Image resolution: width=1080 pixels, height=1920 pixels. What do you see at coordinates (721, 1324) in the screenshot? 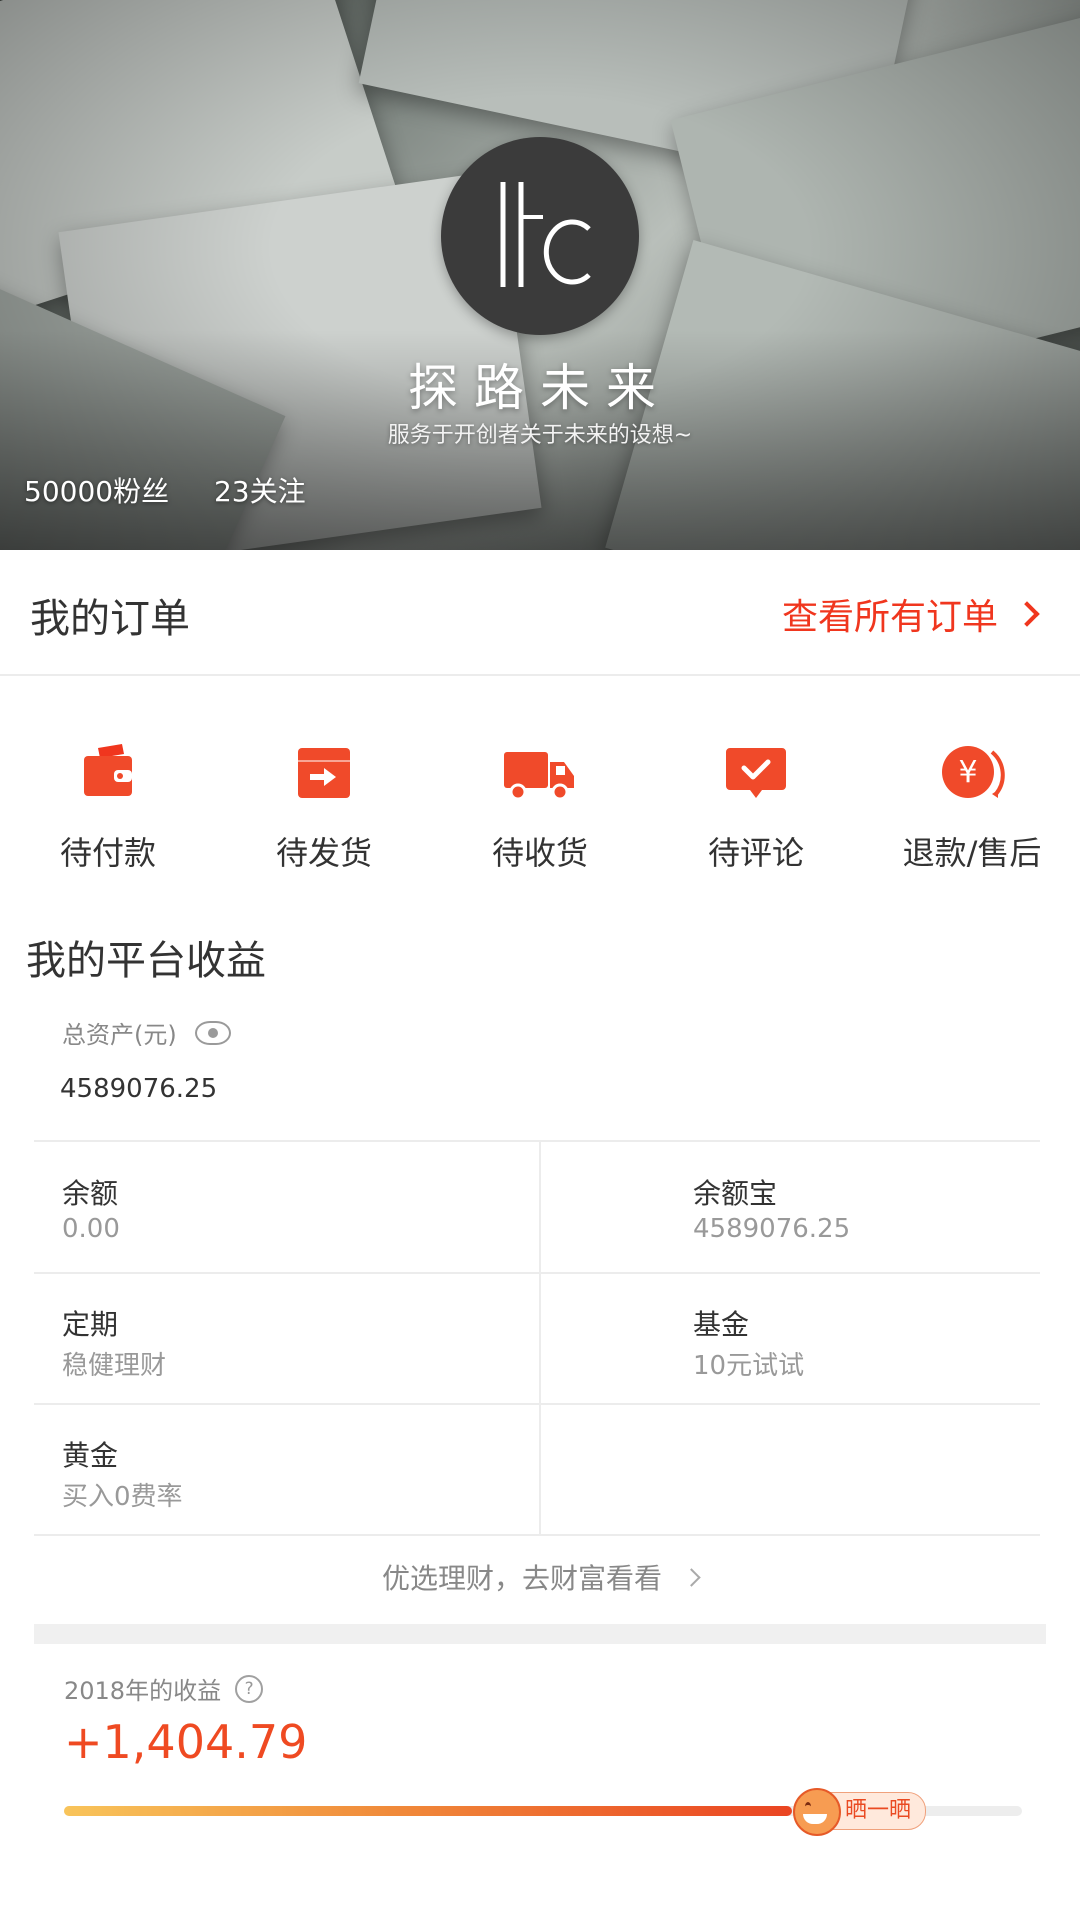
I see `cell-title: 基金` at bounding box center [721, 1324].